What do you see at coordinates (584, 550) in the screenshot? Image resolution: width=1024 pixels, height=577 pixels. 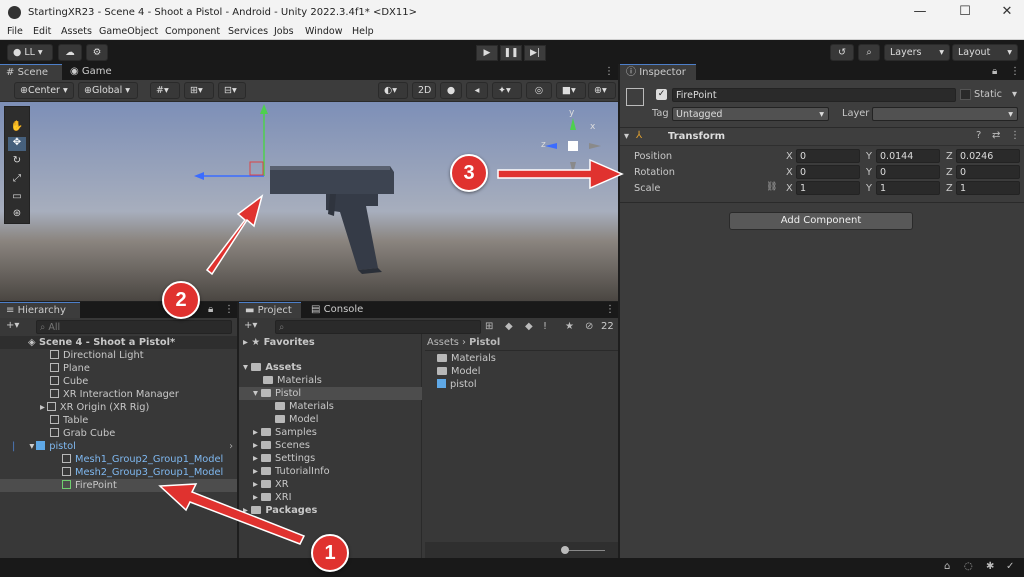 I see `zoom-slider-track` at bounding box center [584, 550].